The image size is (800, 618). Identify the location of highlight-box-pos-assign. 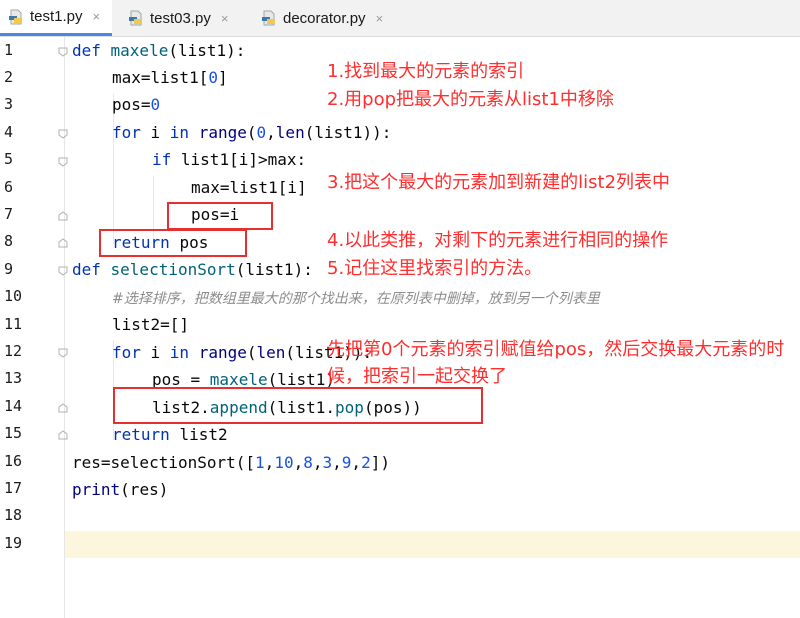
(220, 216).